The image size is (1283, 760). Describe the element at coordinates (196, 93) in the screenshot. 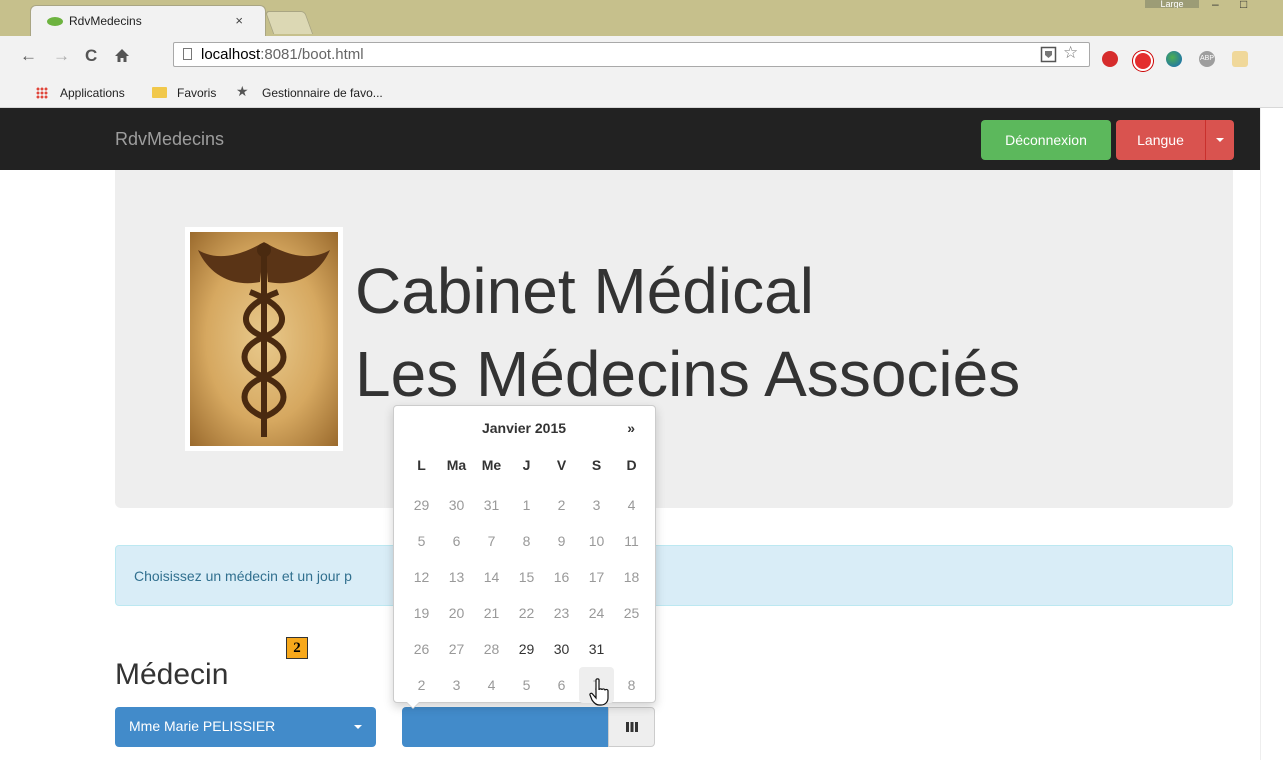

I see `bookmark-favoris: Favoris` at that location.